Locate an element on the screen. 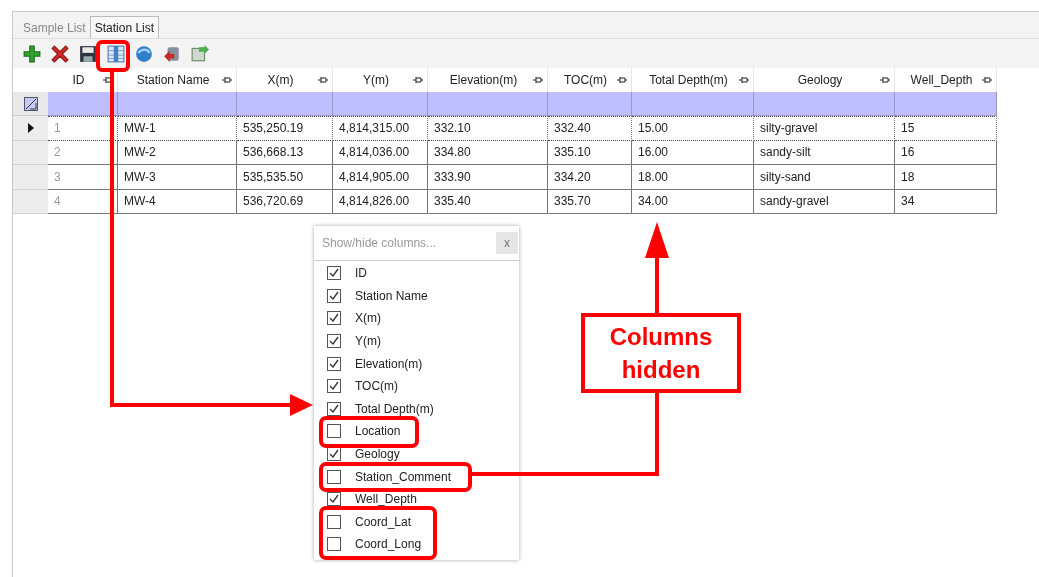 The height and width of the screenshot is (577, 1039). column-option: Station Name is located at coordinates (416, 296).